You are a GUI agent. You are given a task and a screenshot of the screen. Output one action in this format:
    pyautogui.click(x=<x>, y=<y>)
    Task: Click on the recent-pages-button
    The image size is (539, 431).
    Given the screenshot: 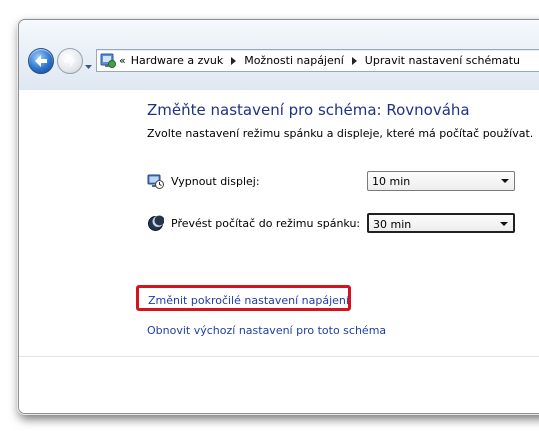 What is the action you would take?
    pyautogui.click(x=88, y=62)
    